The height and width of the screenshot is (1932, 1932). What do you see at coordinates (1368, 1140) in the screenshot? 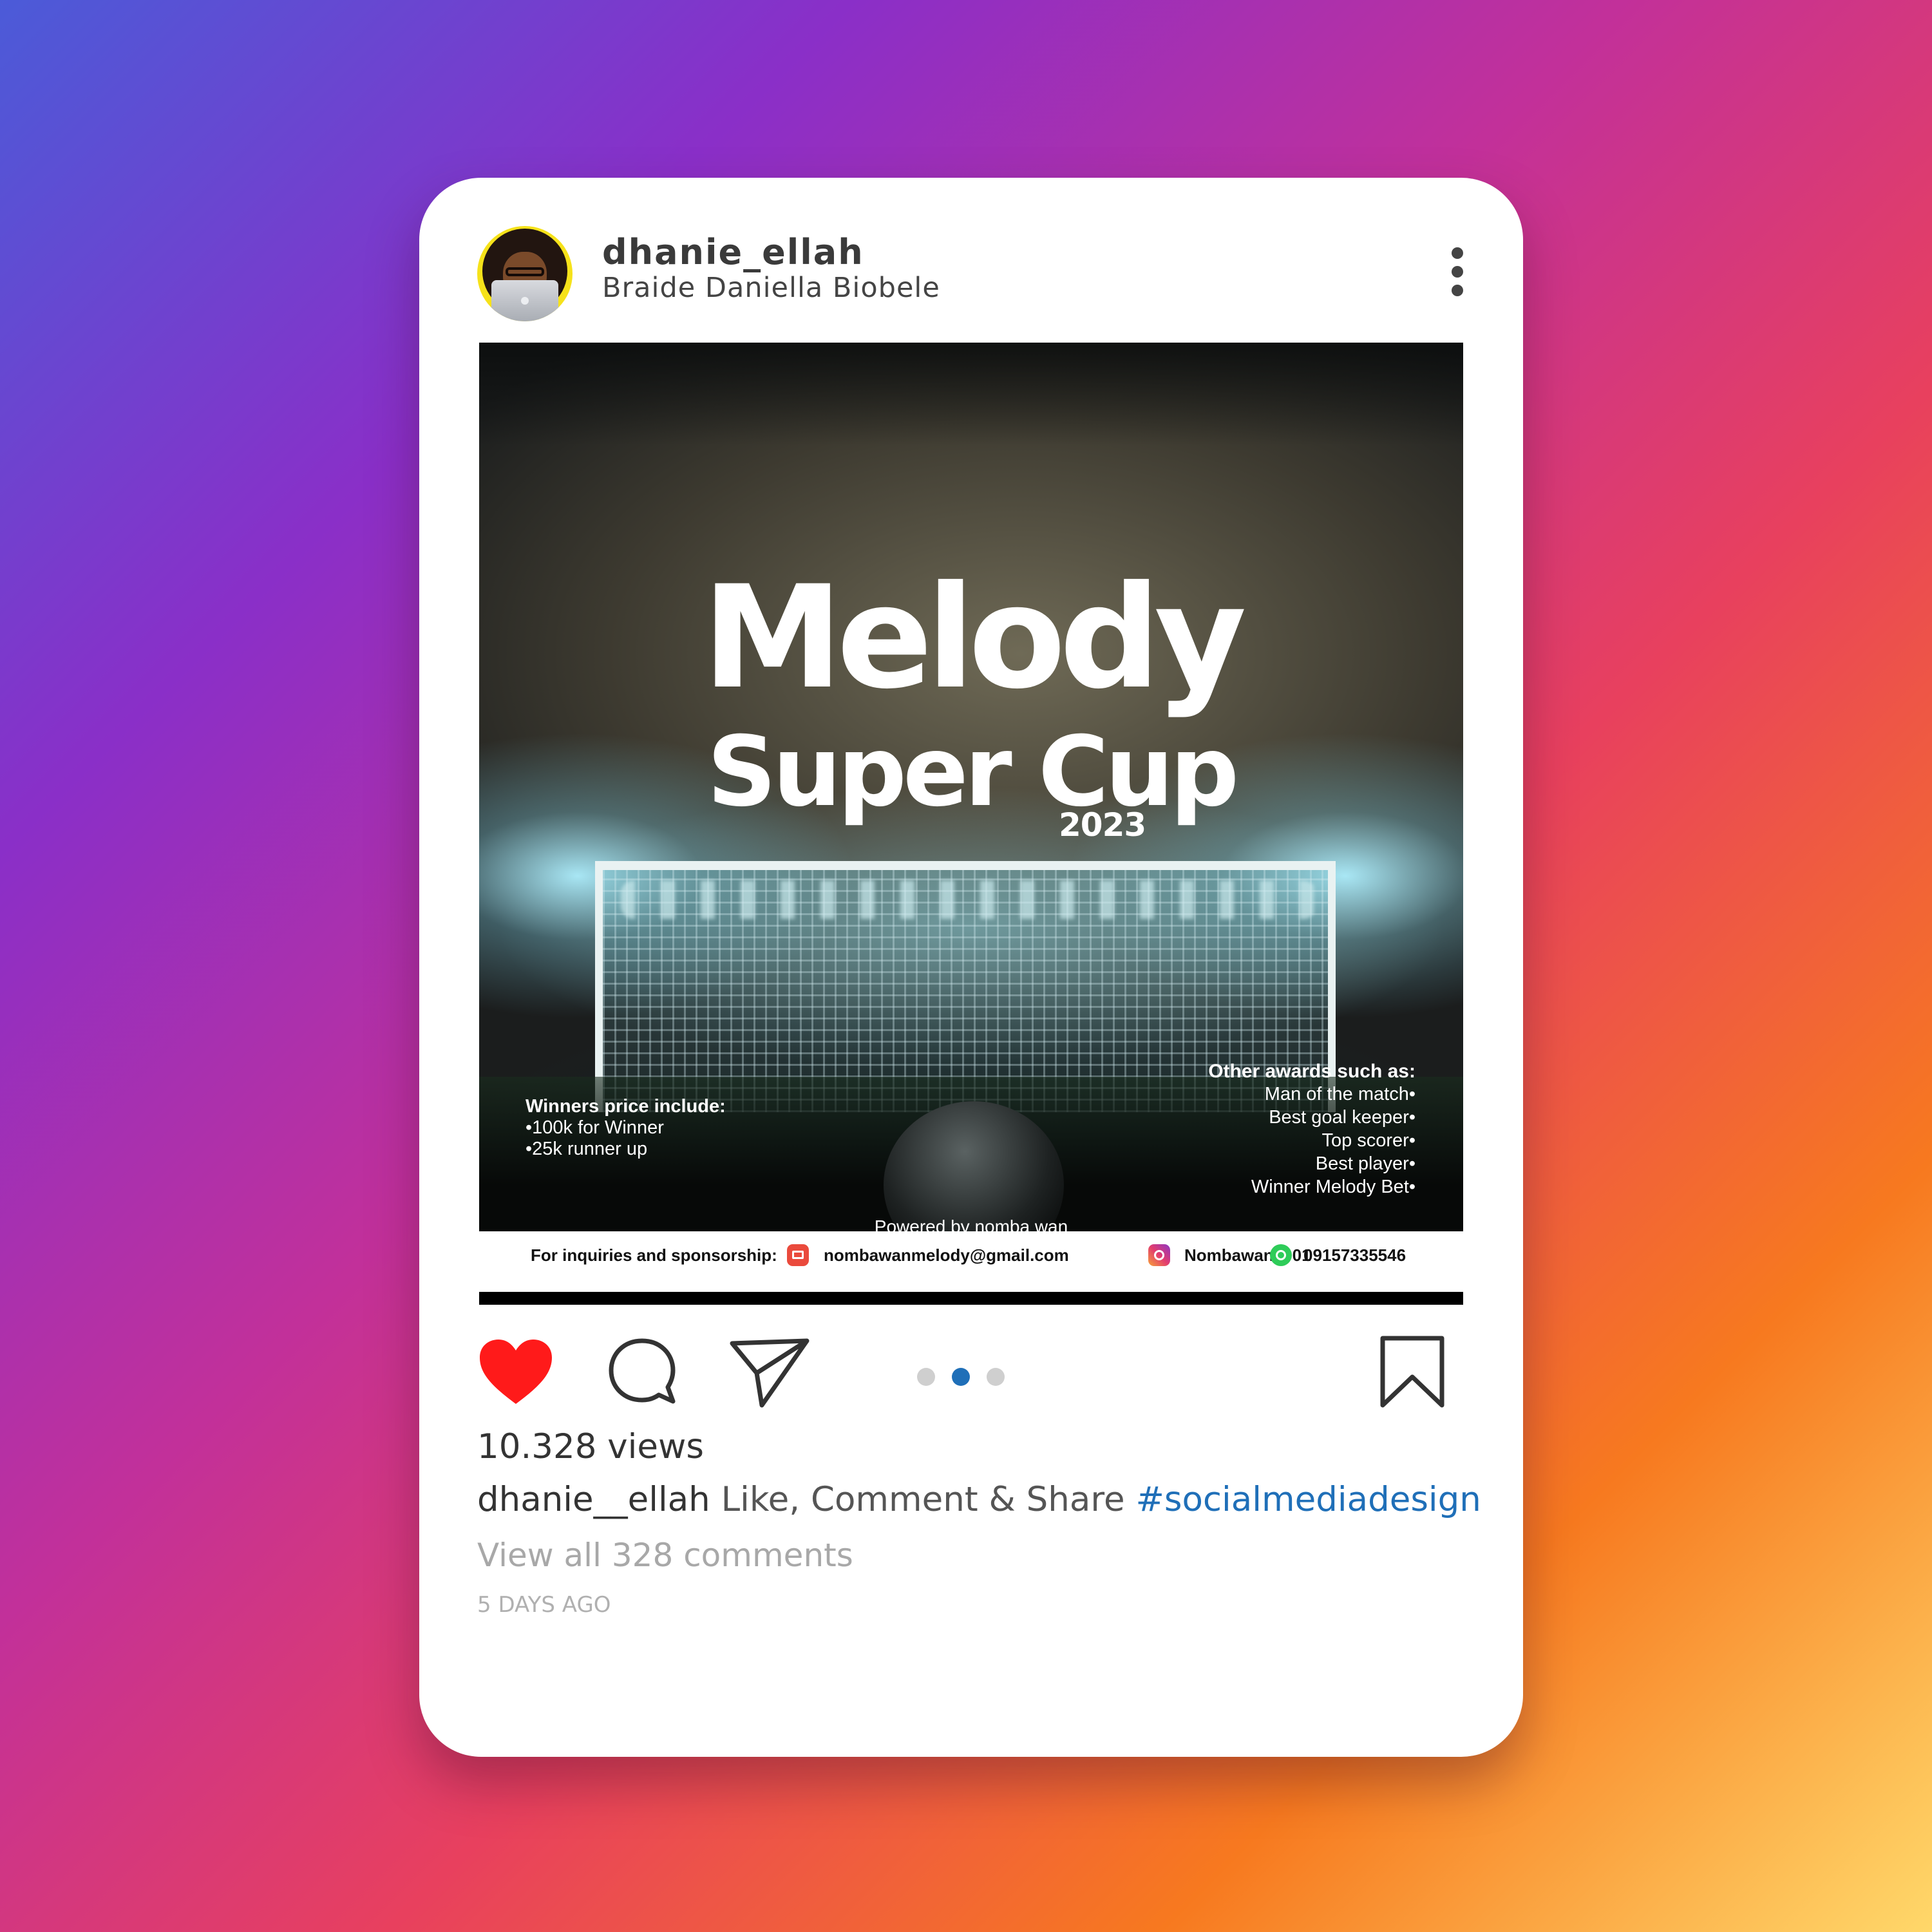
I see `award-line: Top scorer•` at bounding box center [1368, 1140].